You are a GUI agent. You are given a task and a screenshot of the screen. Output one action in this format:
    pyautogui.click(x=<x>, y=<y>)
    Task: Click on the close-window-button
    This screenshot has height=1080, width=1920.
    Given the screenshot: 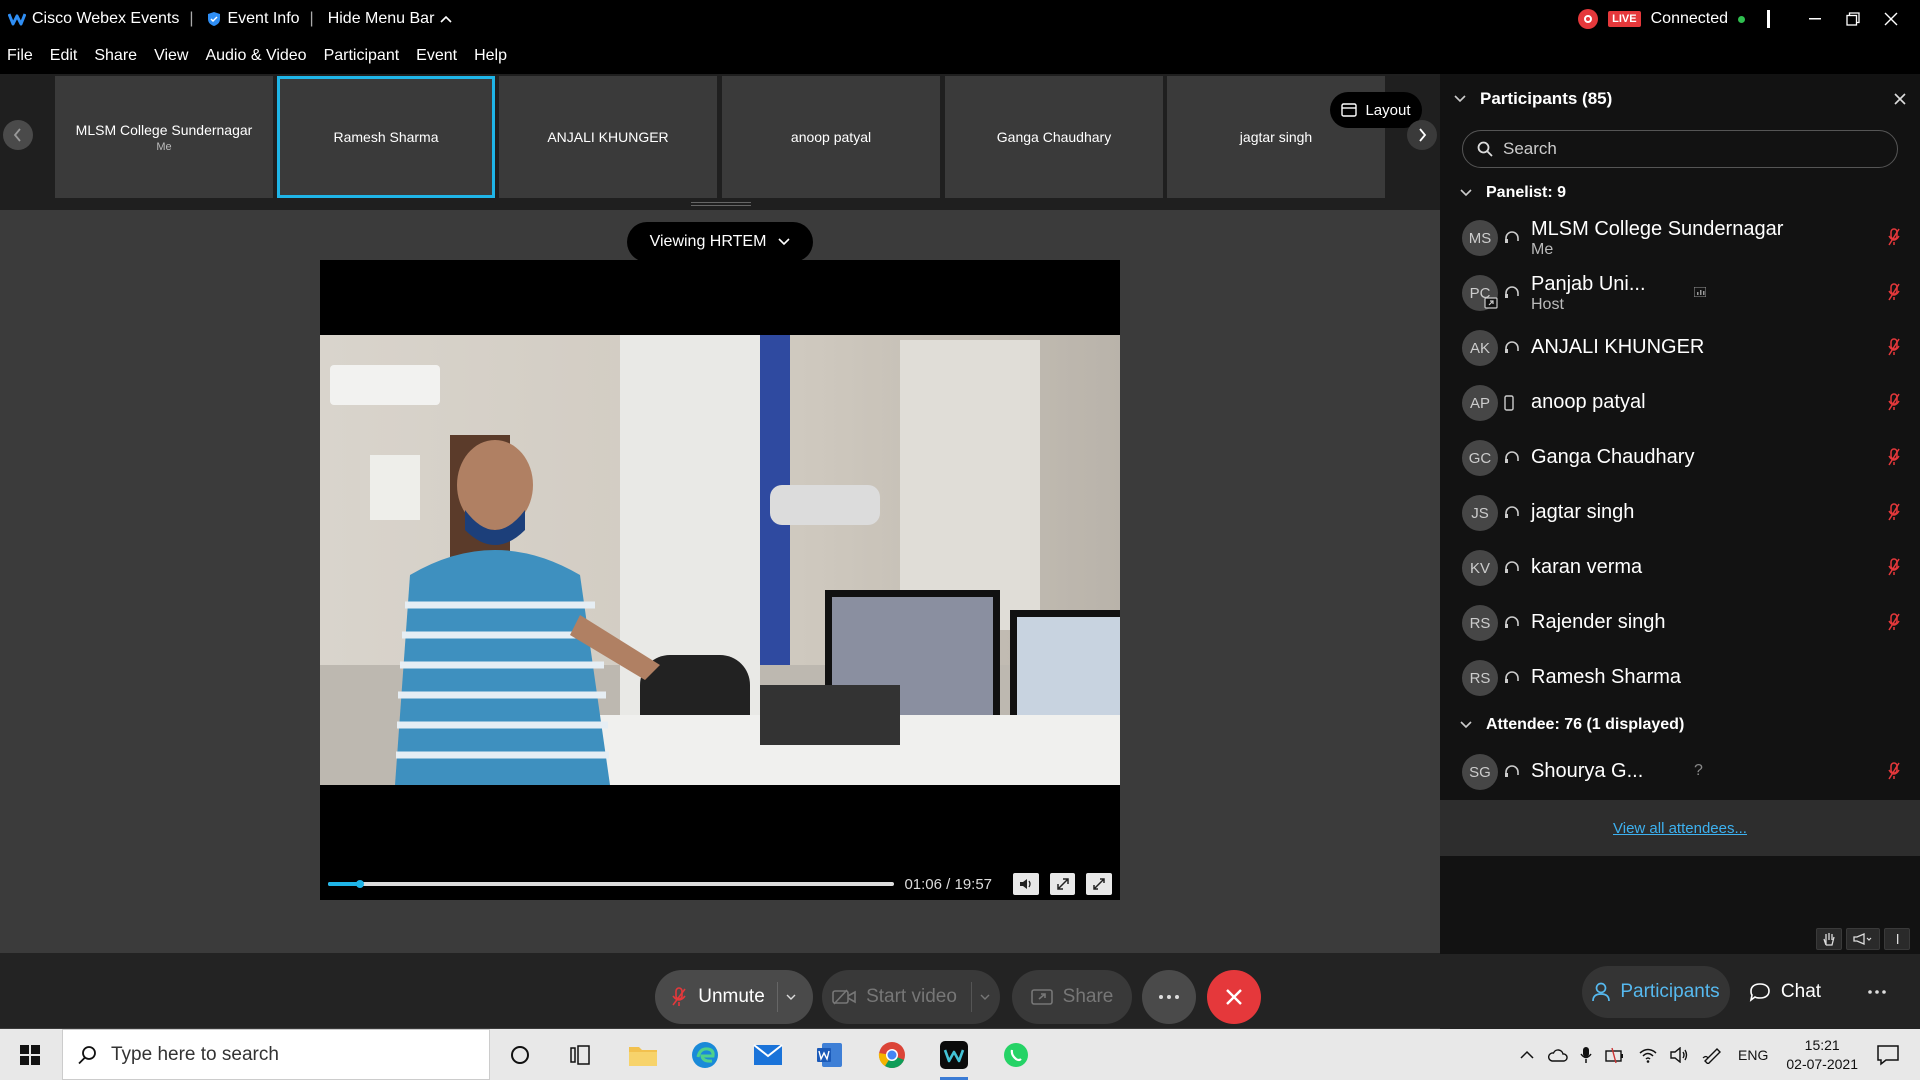 What is the action you would take?
    pyautogui.click(x=1891, y=19)
    